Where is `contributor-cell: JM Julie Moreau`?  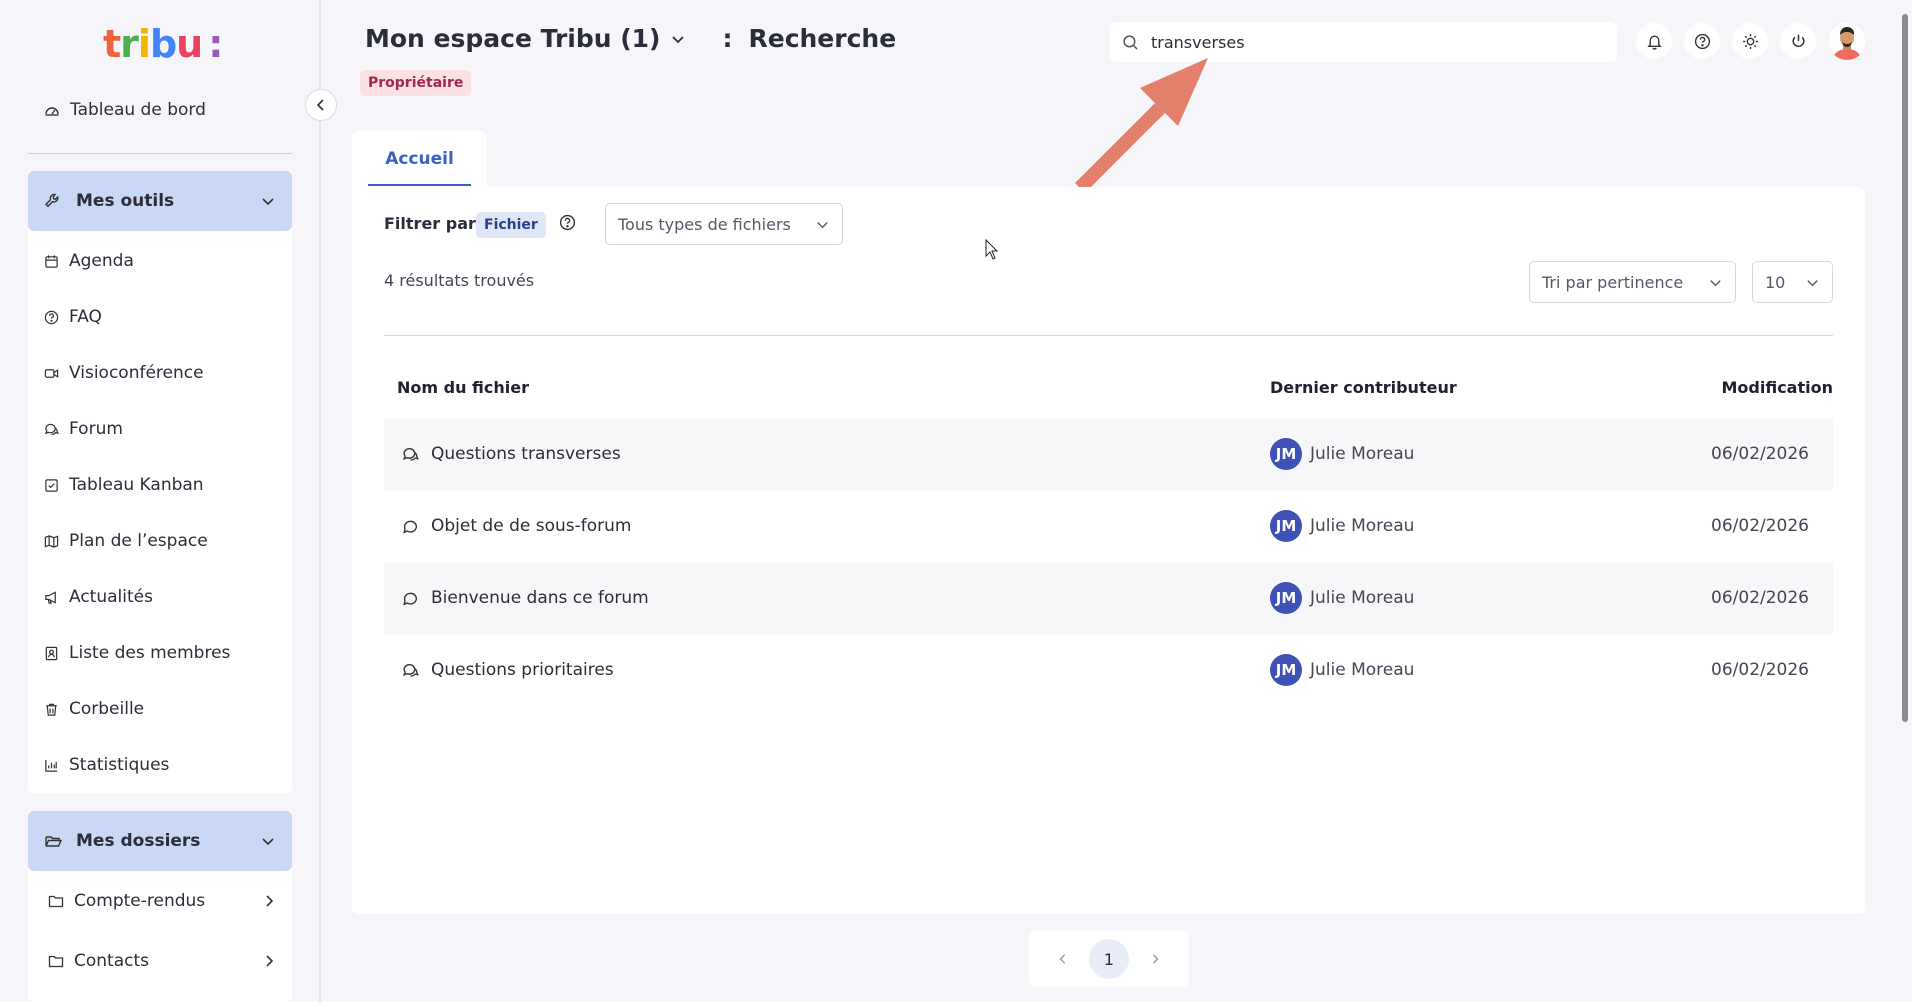
contributor-cell: JM Julie Moreau is located at coordinates (1342, 670).